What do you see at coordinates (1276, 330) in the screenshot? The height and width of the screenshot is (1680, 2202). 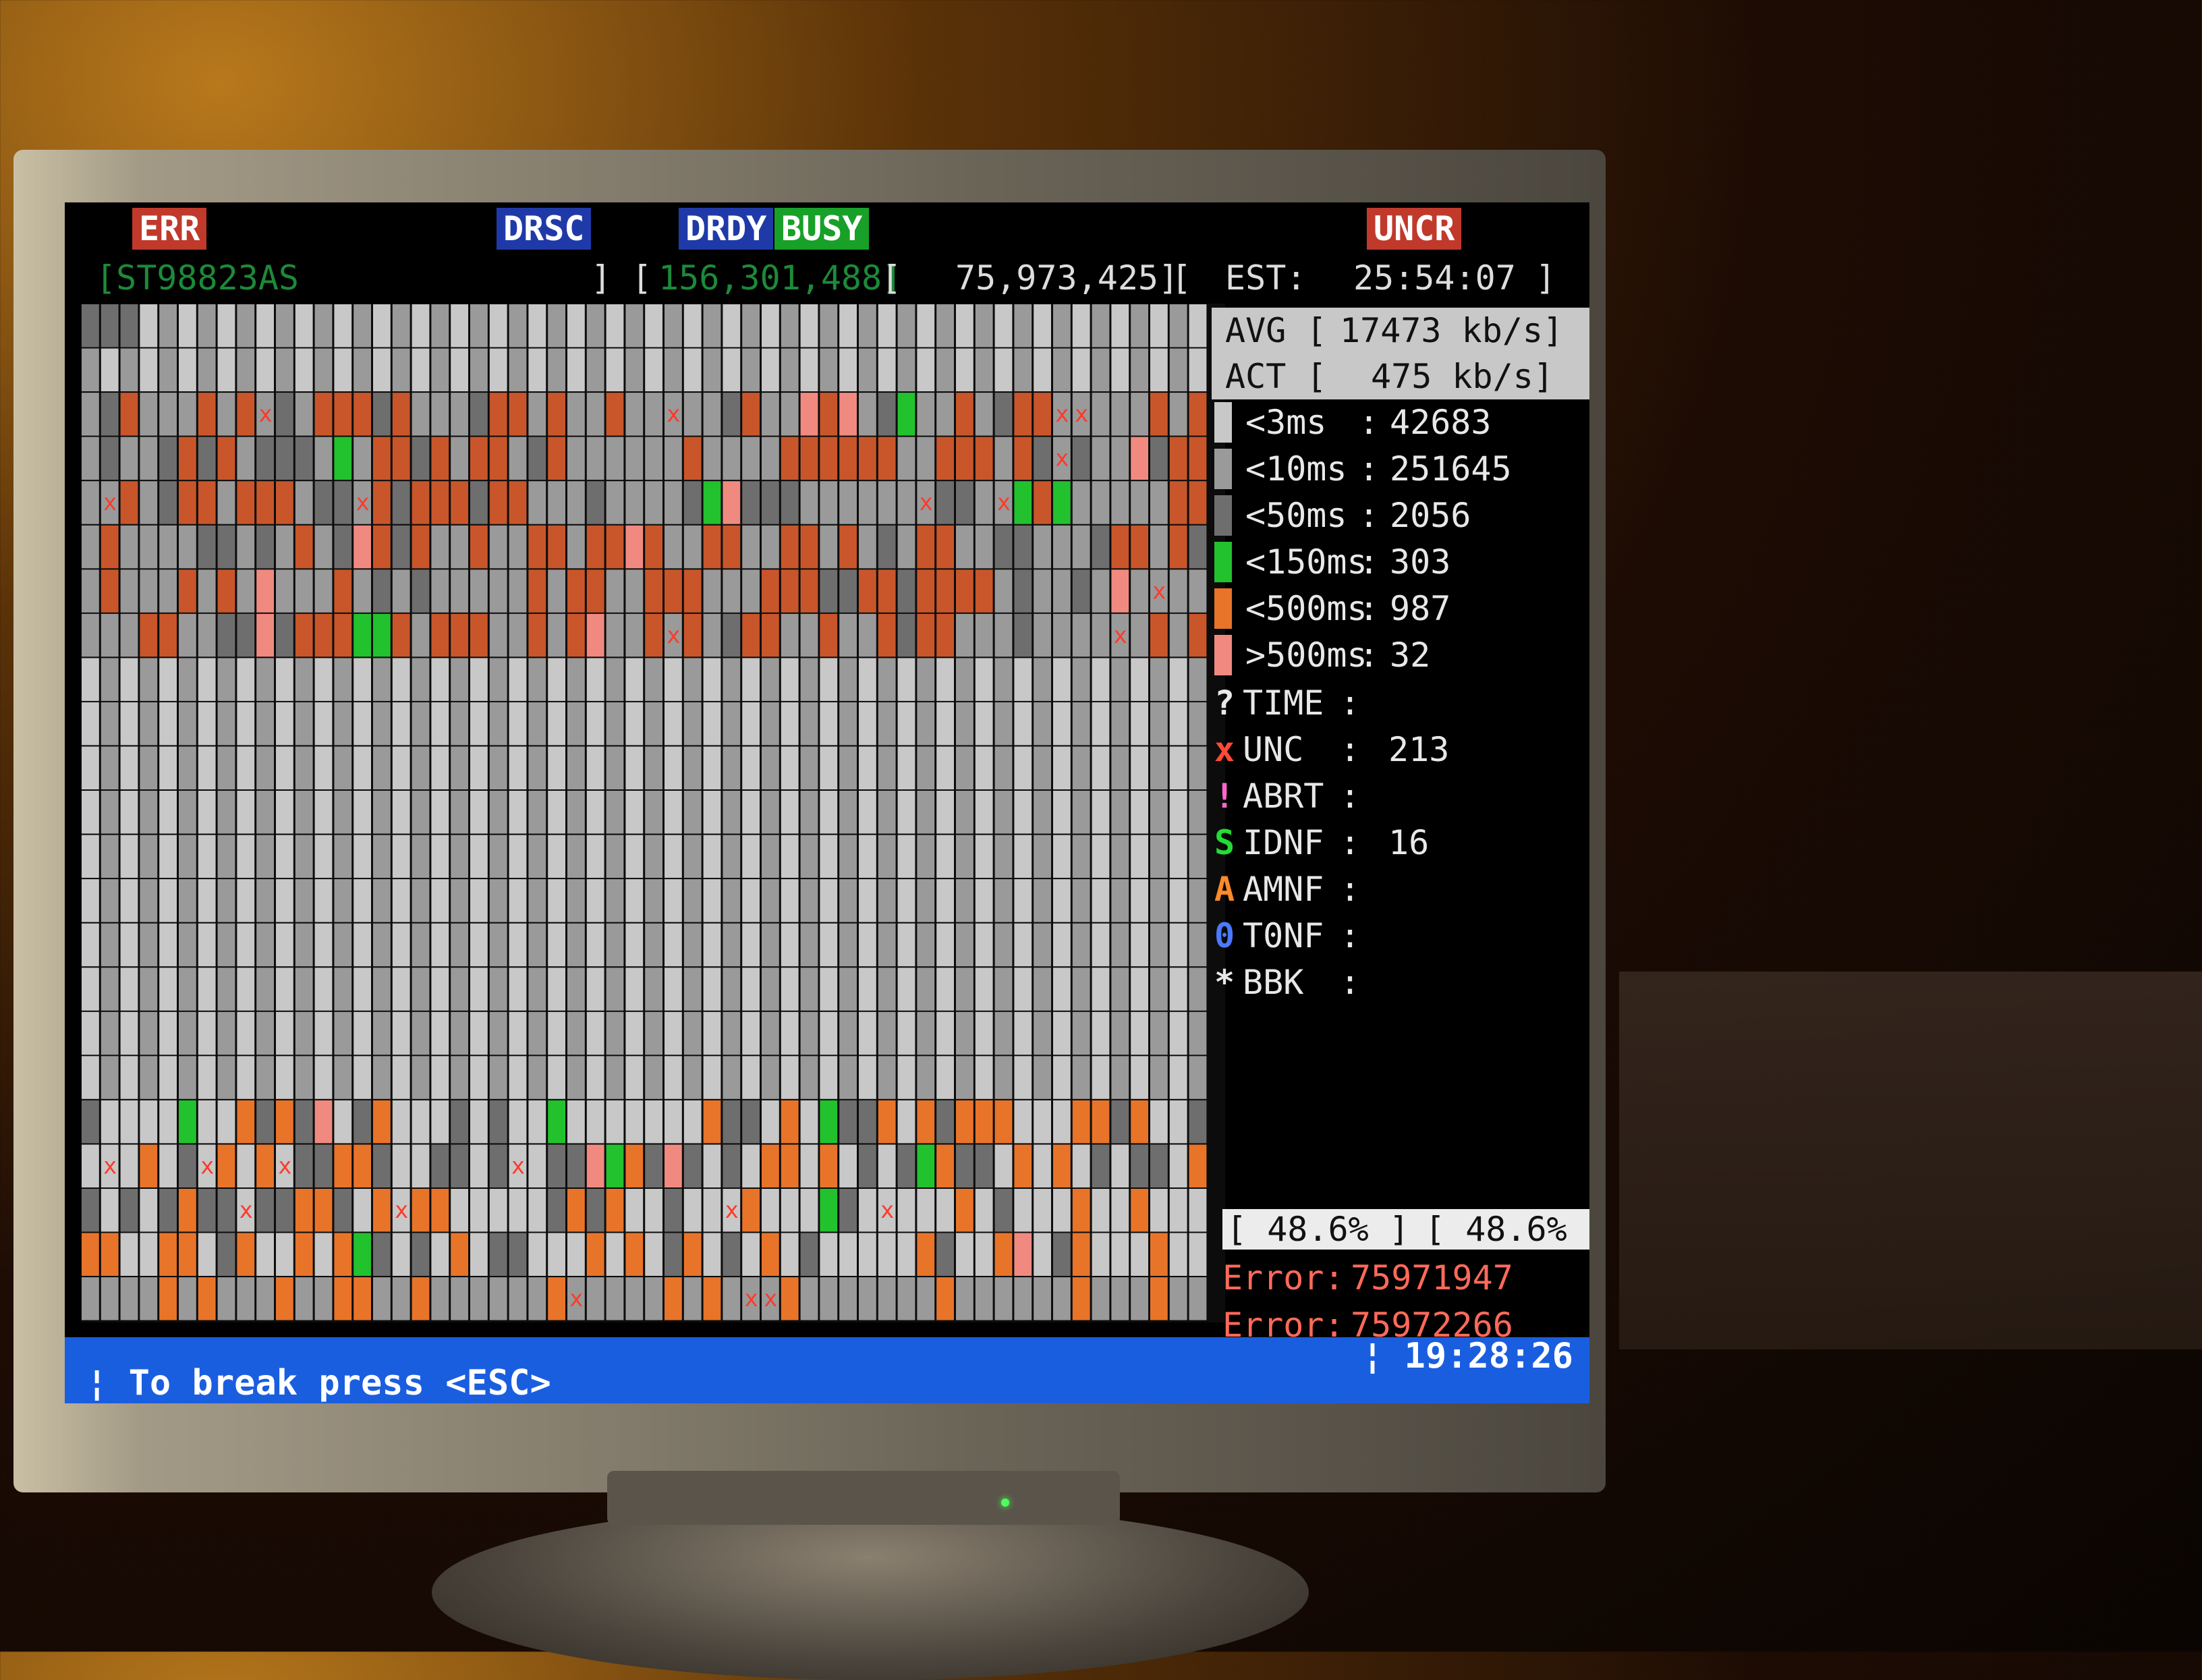 I see `avg-label: AVG [` at bounding box center [1276, 330].